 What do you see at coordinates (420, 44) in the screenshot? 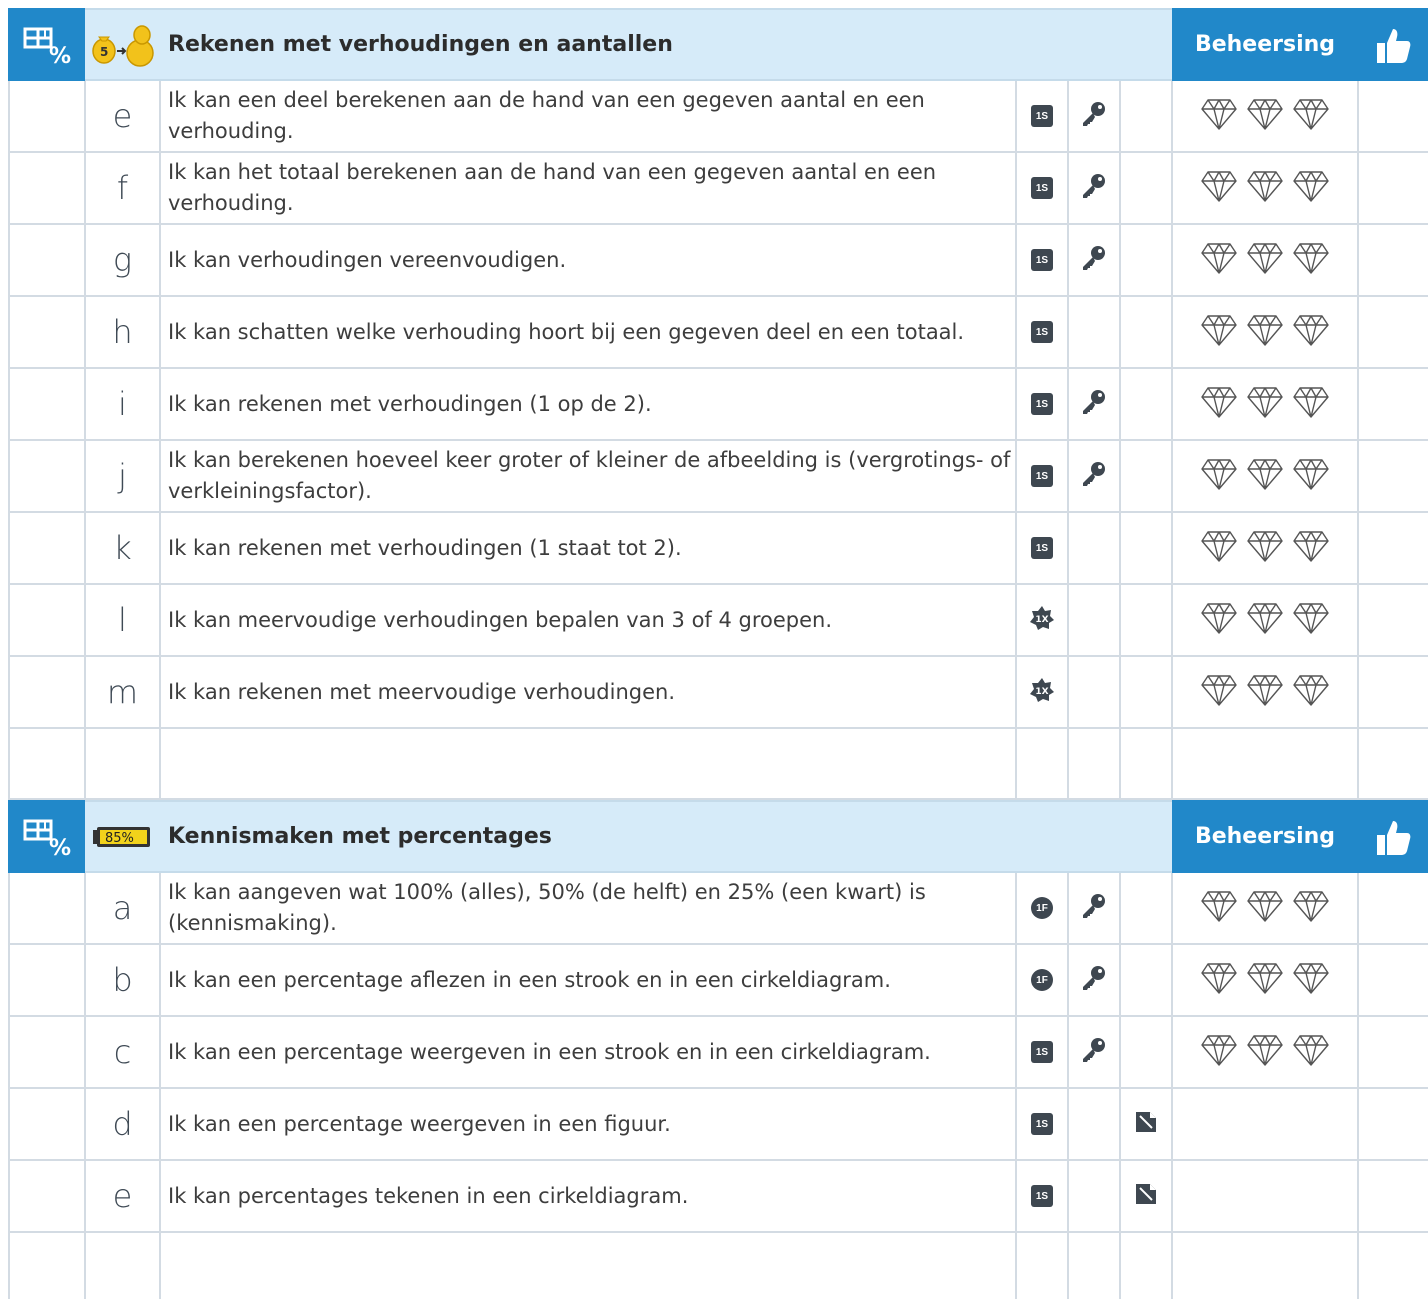
I see `section-title: Rekenen met verhoudingen en aantallen` at bounding box center [420, 44].